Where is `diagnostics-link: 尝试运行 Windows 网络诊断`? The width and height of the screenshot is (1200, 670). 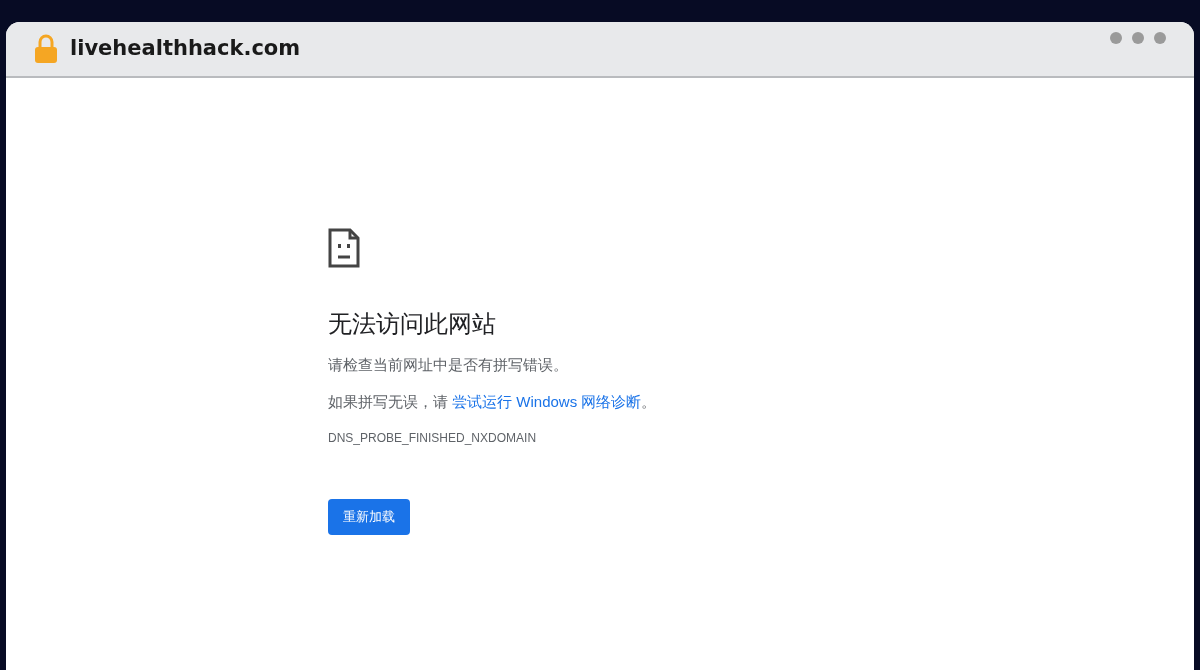 diagnostics-link: 尝试运行 Windows 网络诊断 is located at coordinates (547, 401).